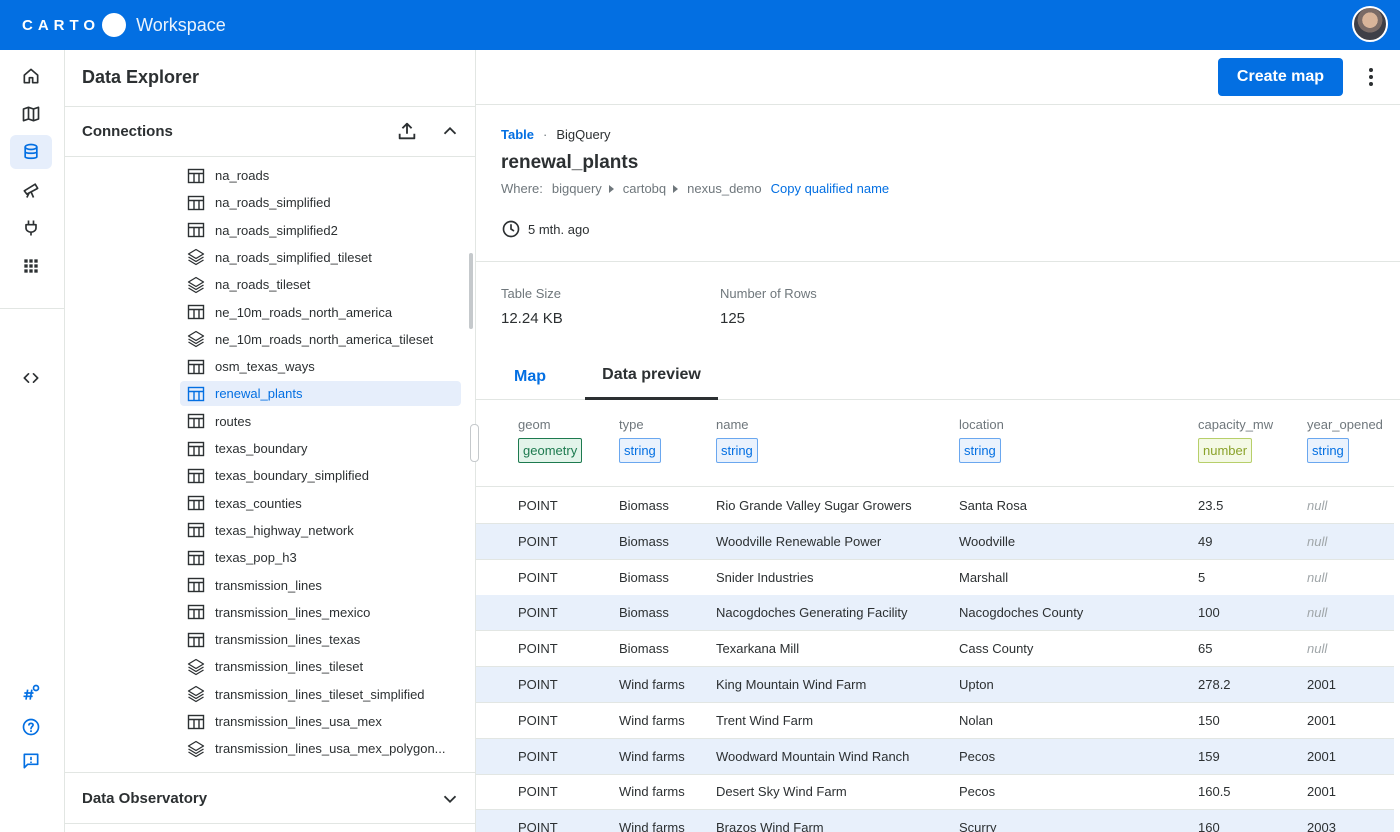 The height and width of the screenshot is (832, 1400). I want to click on detail-tabs: Map Data preview, so click(938, 376).